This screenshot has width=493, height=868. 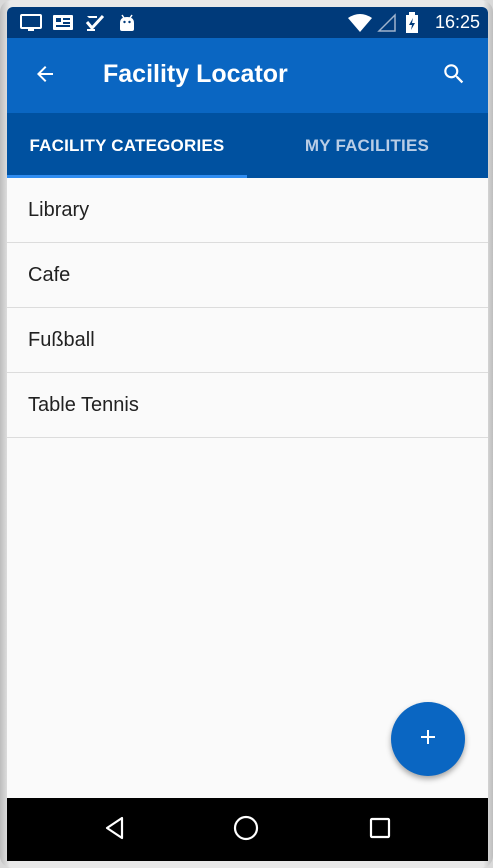 I want to click on nav-home-button, so click(x=246, y=830).